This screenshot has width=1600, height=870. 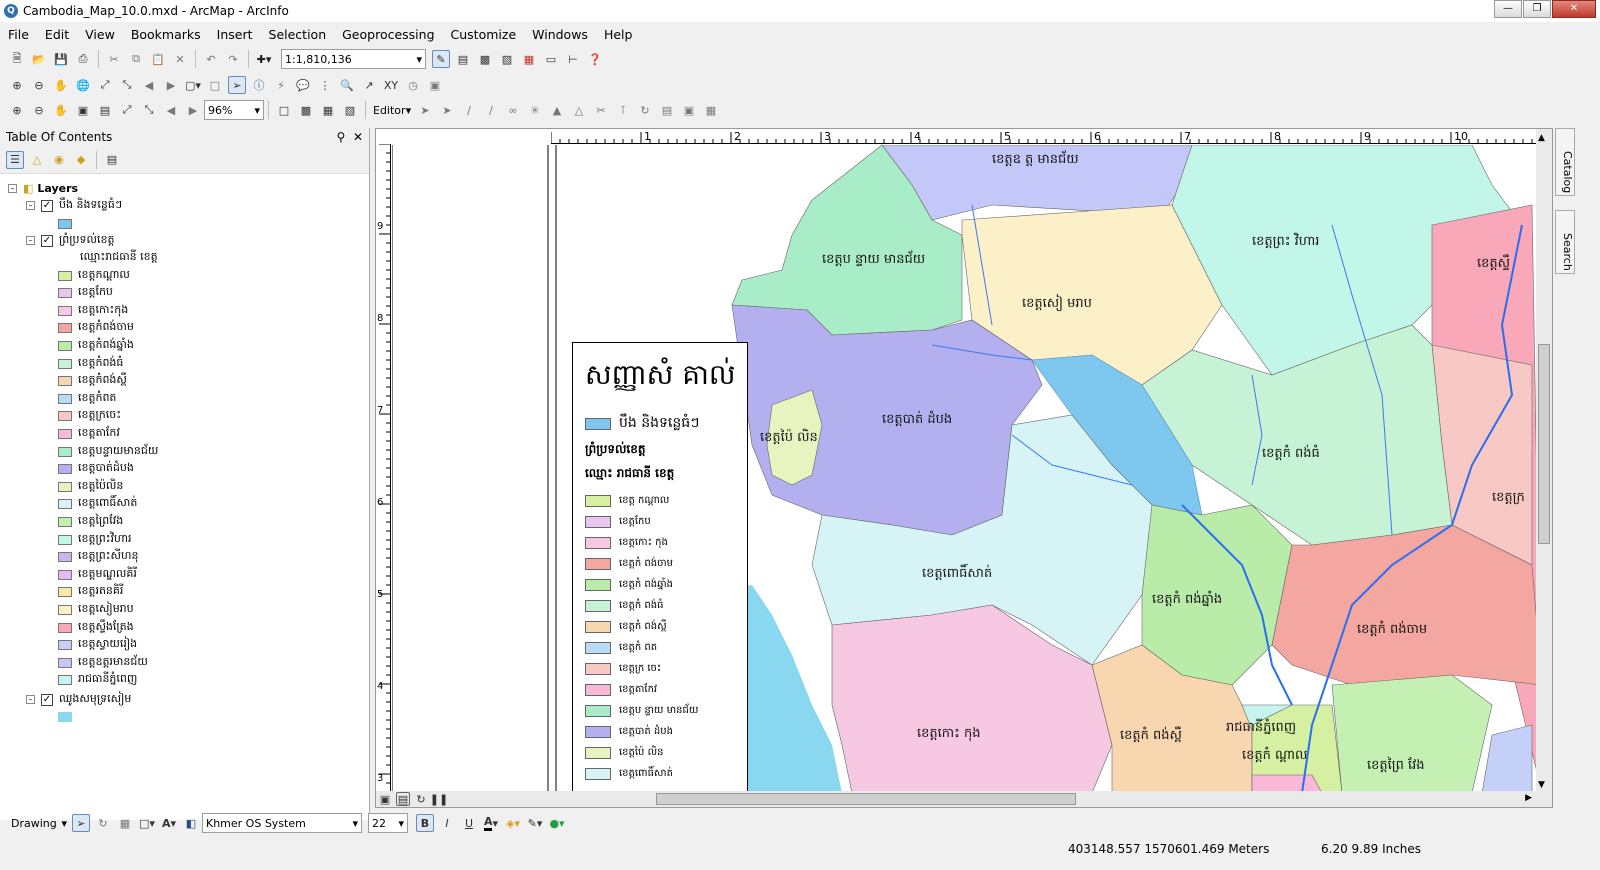 What do you see at coordinates (557, 823) in the screenshot?
I see `marker-color-icon: ●▾` at bounding box center [557, 823].